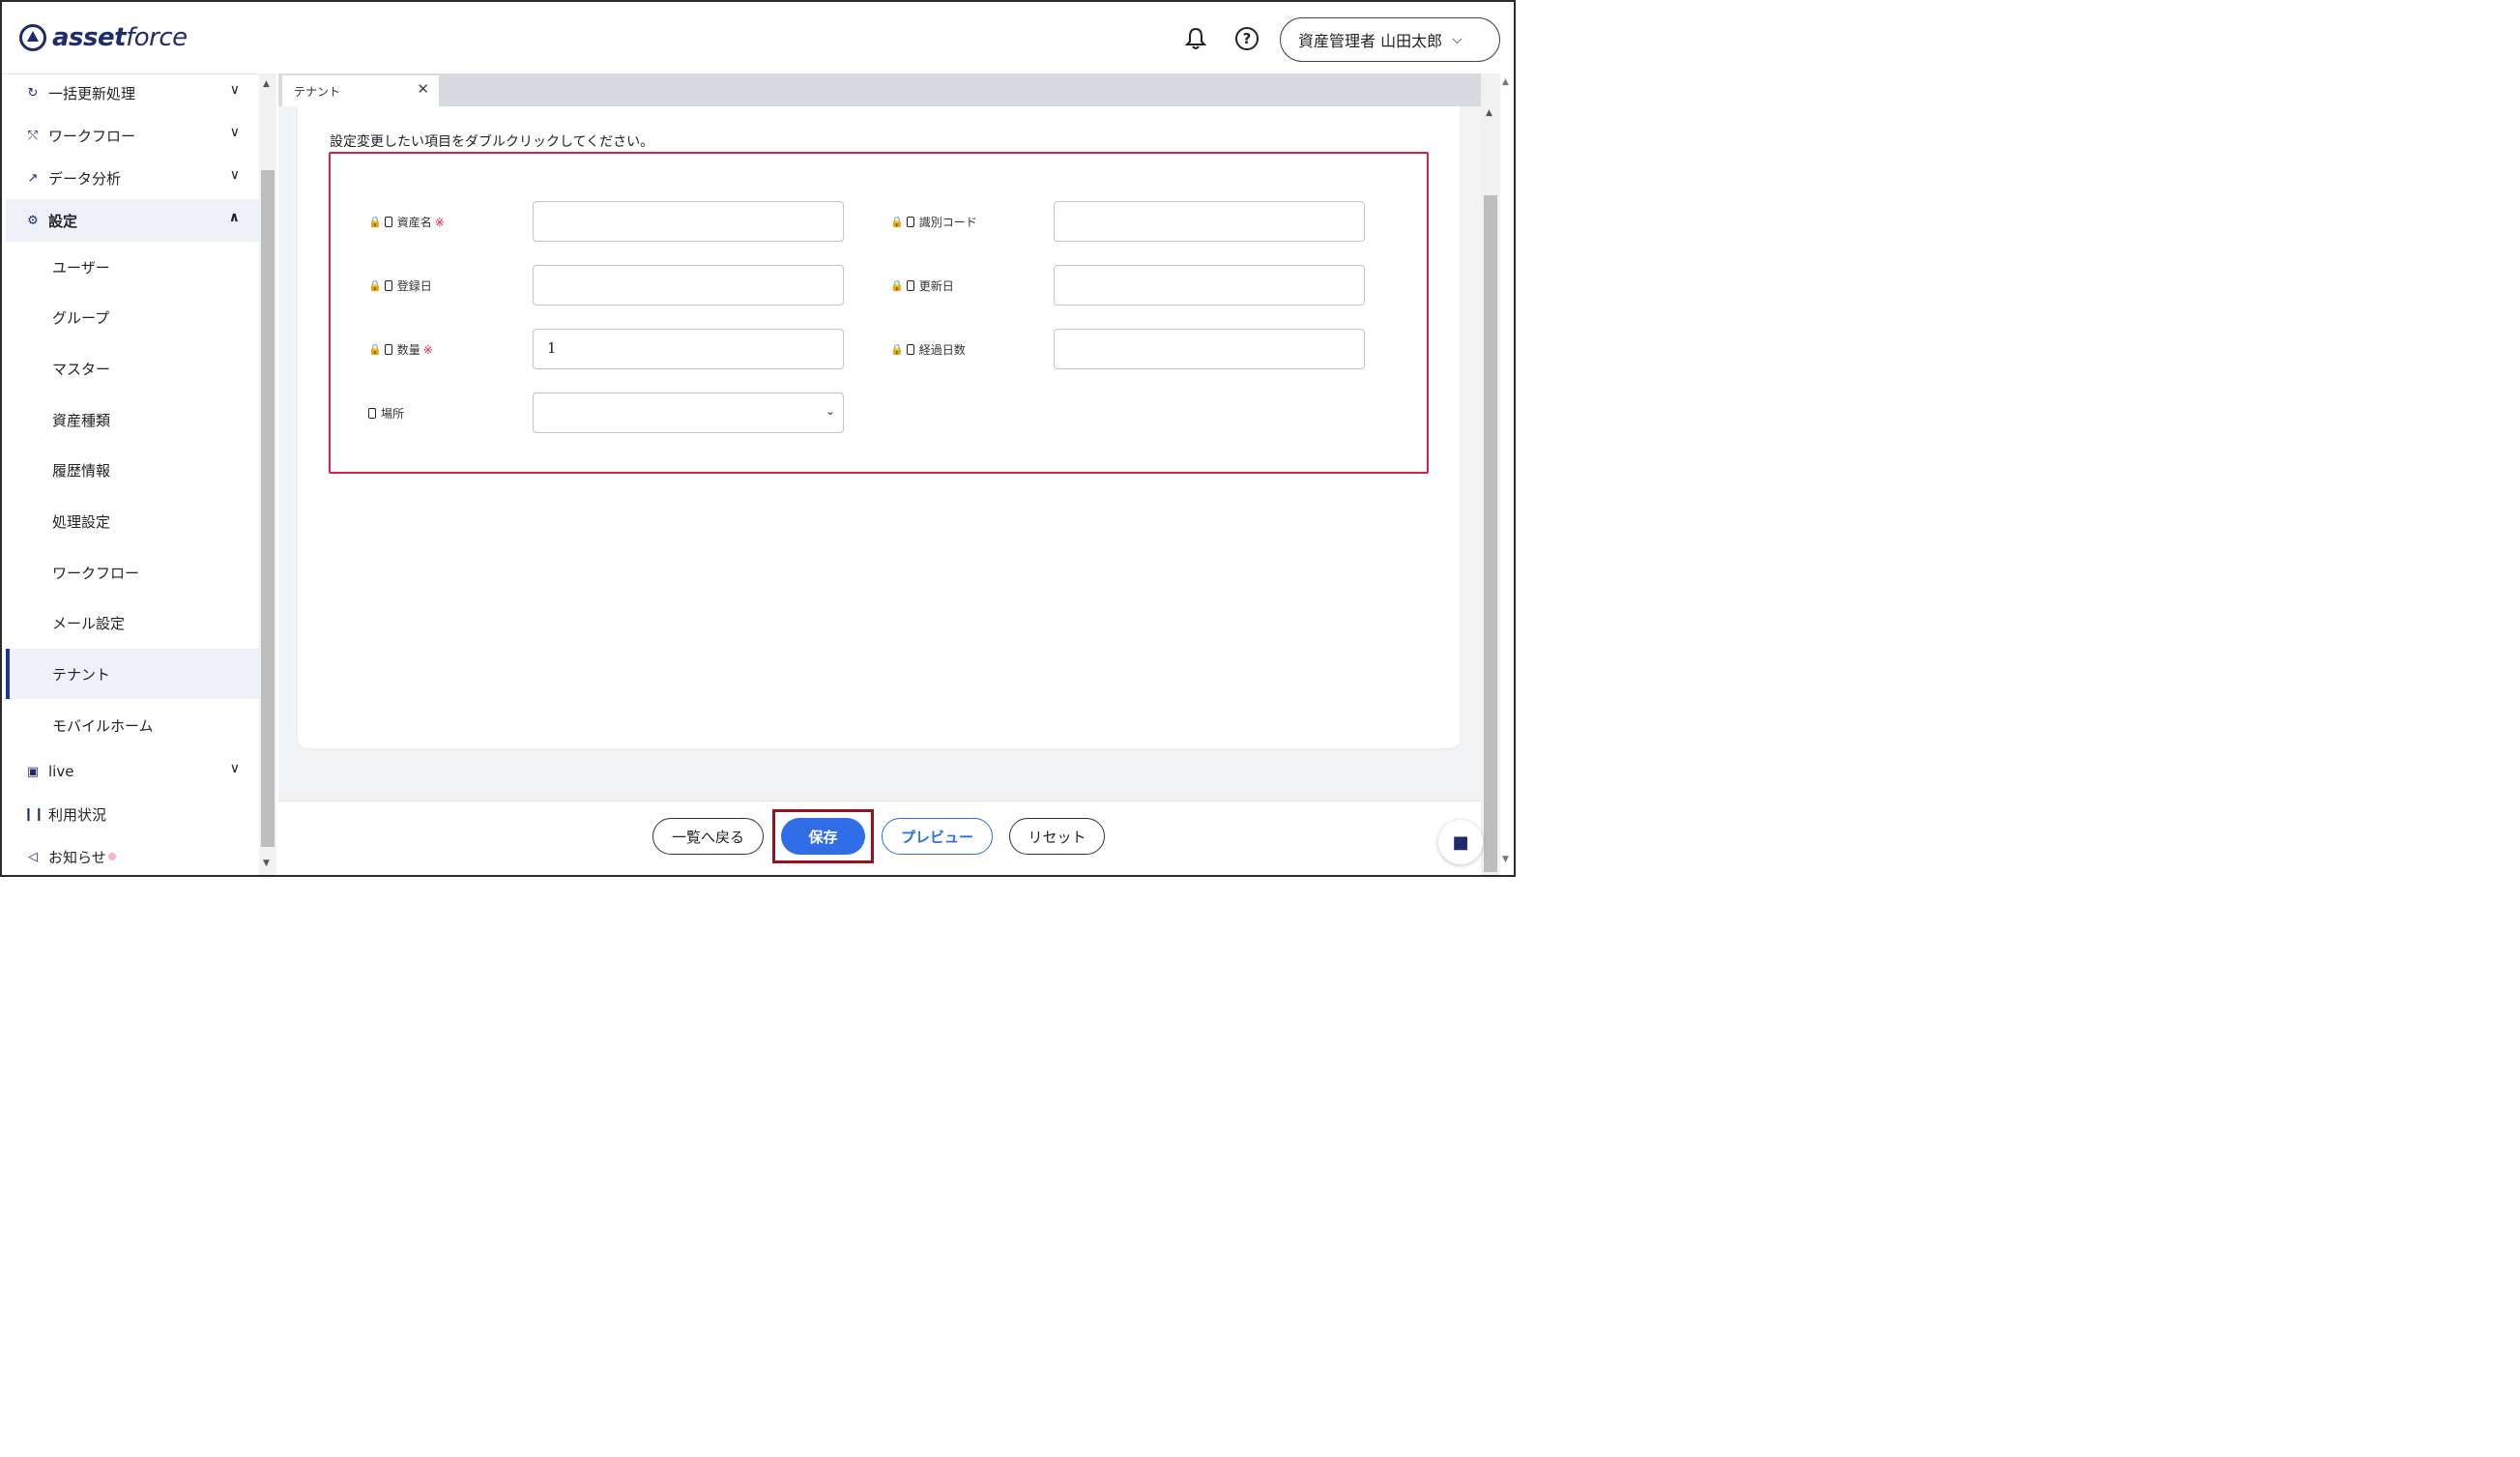 The width and height of the screenshot is (2520, 1457). What do you see at coordinates (1458, 39) in the screenshot?
I see `chevron-down-icon: ⌵` at bounding box center [1458, 39].